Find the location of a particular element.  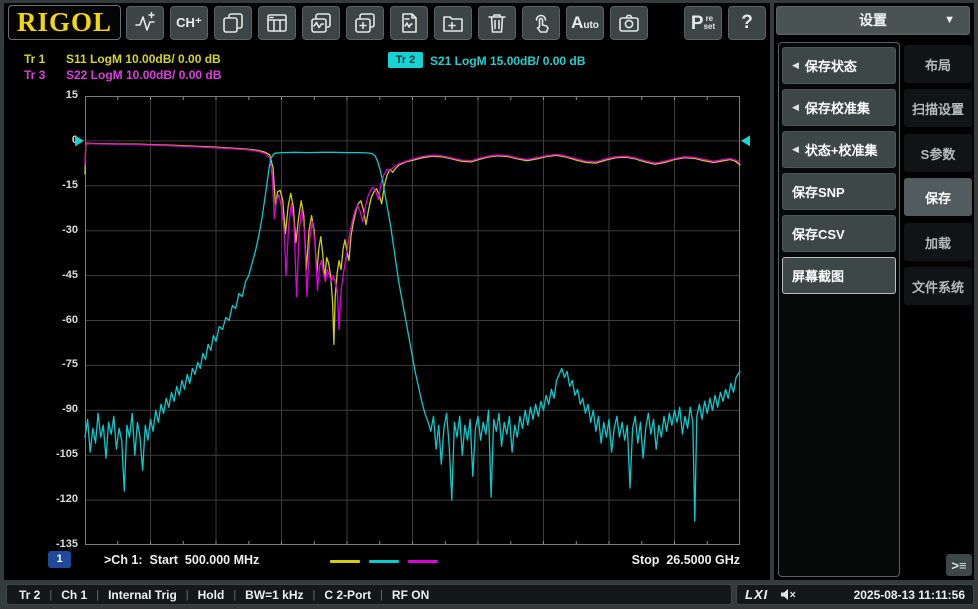

status-item: C 2-Port is located at coordinates (348, 594).